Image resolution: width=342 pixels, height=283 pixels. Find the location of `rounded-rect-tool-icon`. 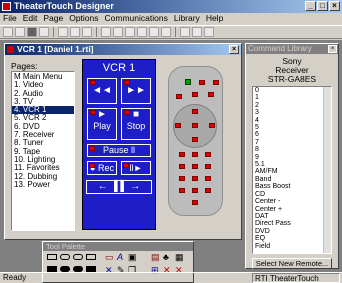

rounded-rect-tool-icon is located at coordinates (65, 257).